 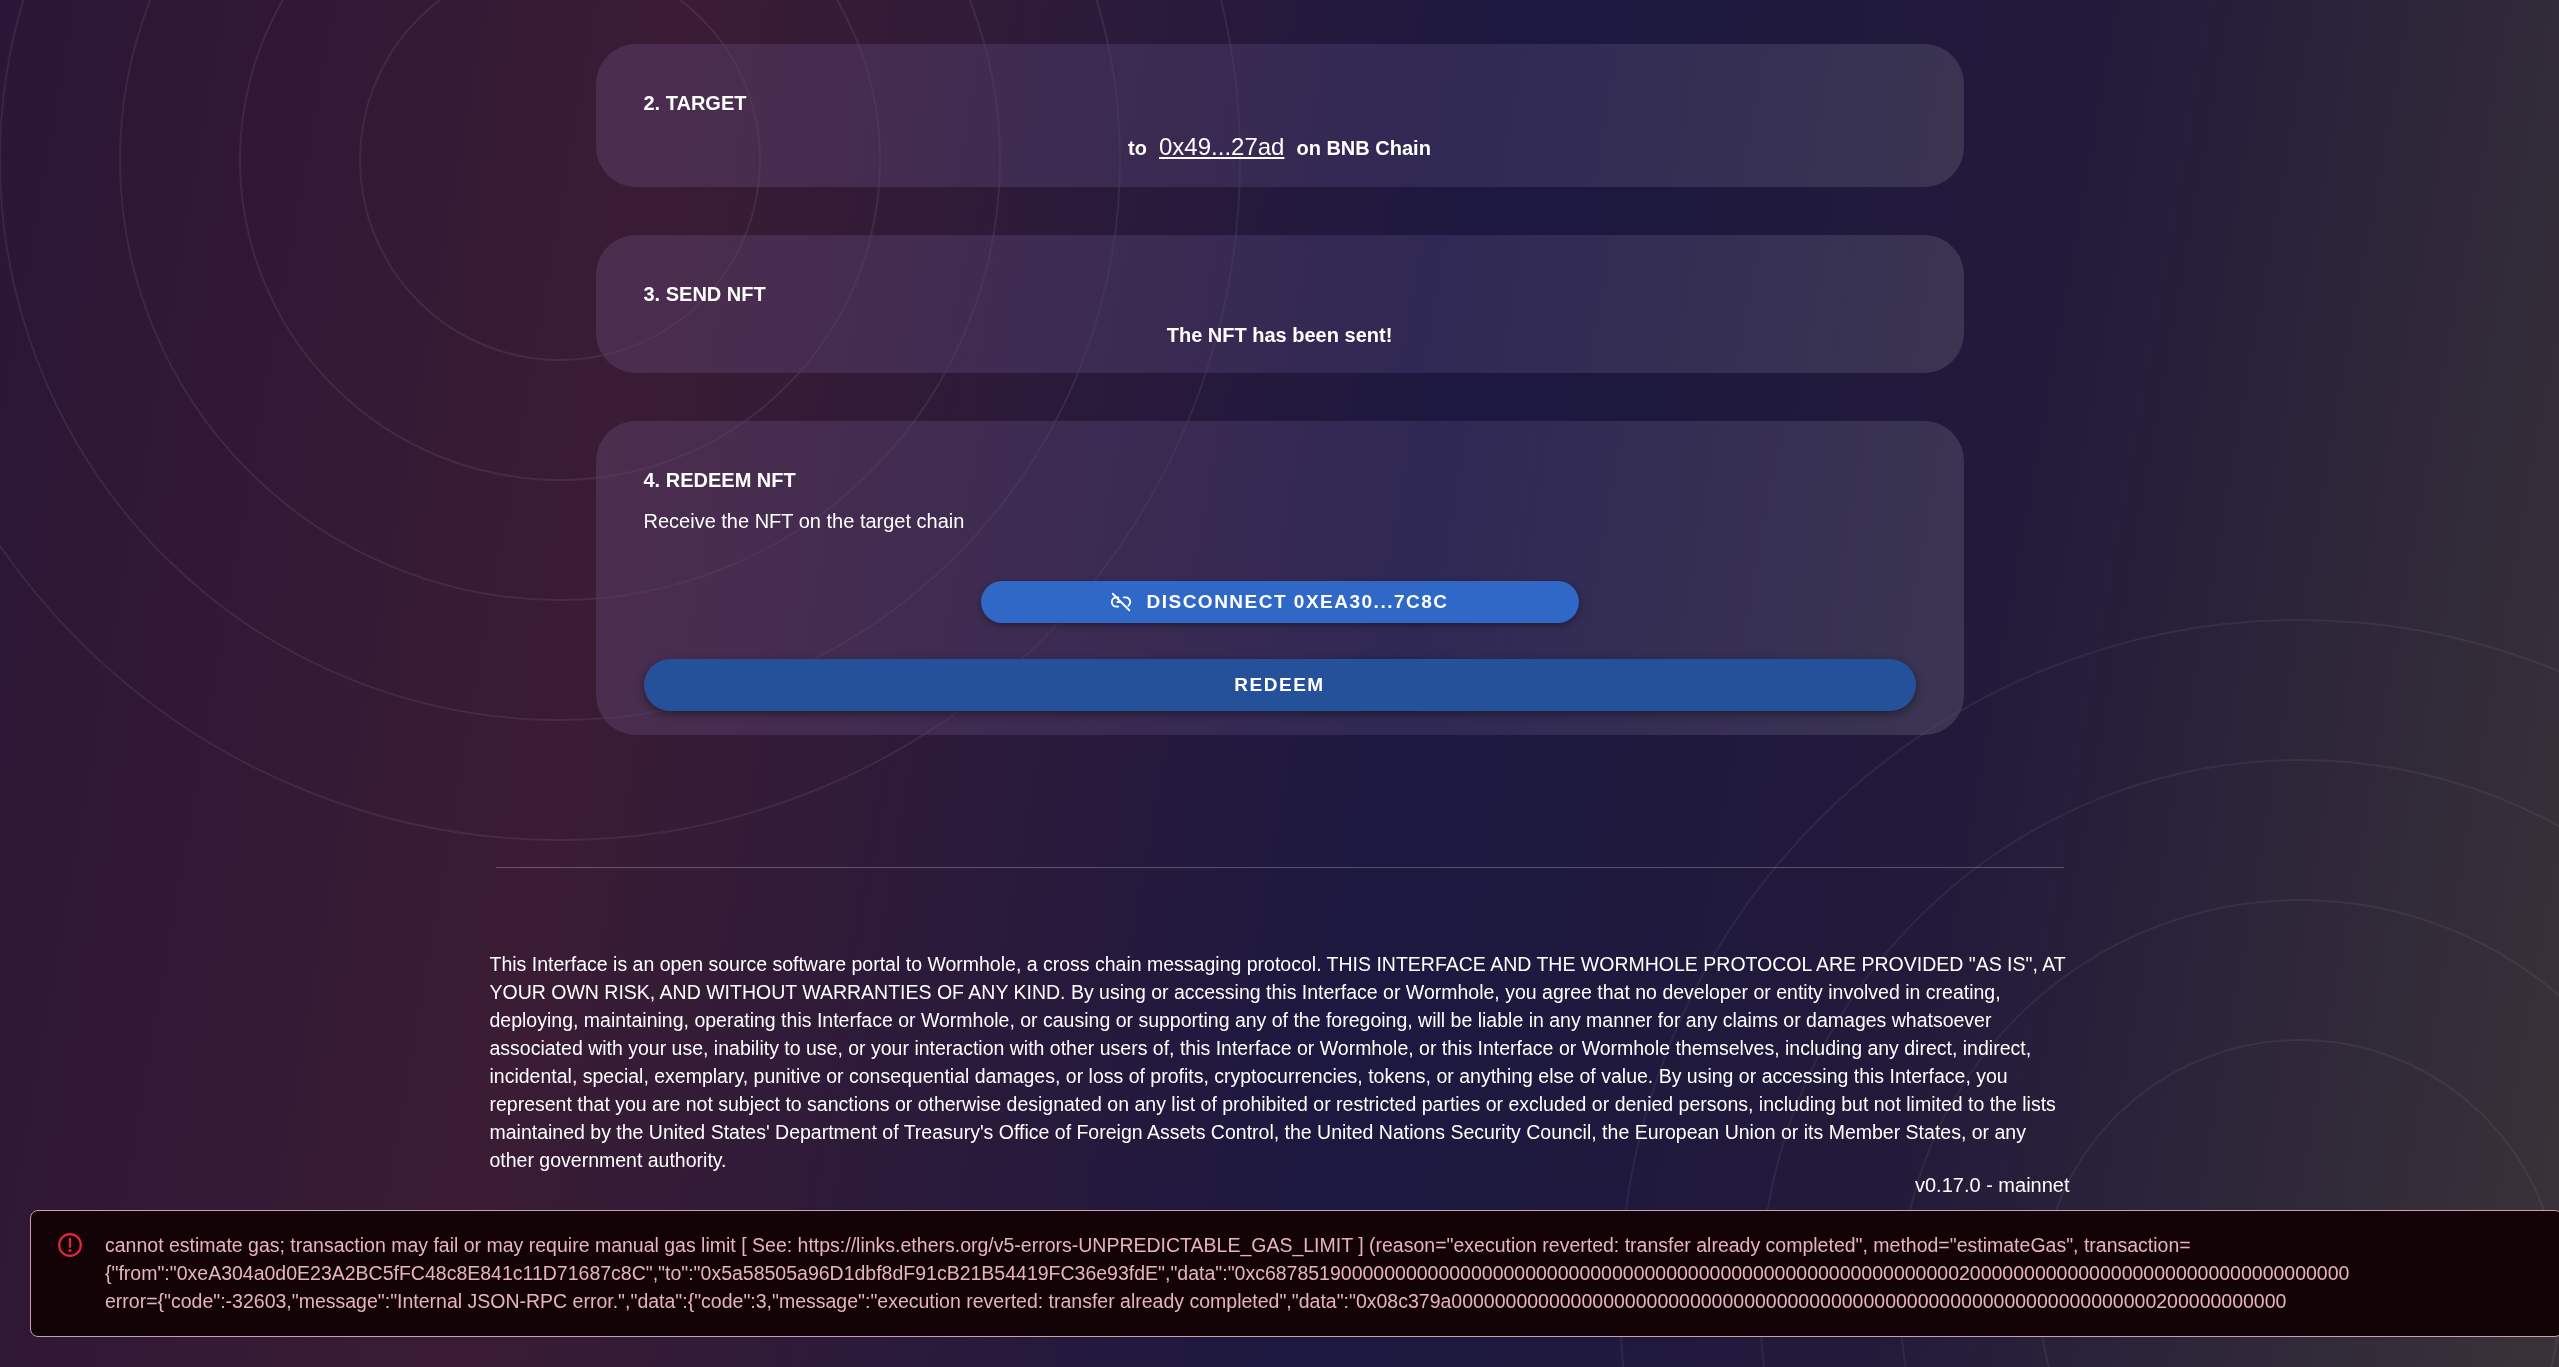 I want to click on disconnect-button: DISCONNECT 0XEA30...7C8C, so click(x=1279, y=602).